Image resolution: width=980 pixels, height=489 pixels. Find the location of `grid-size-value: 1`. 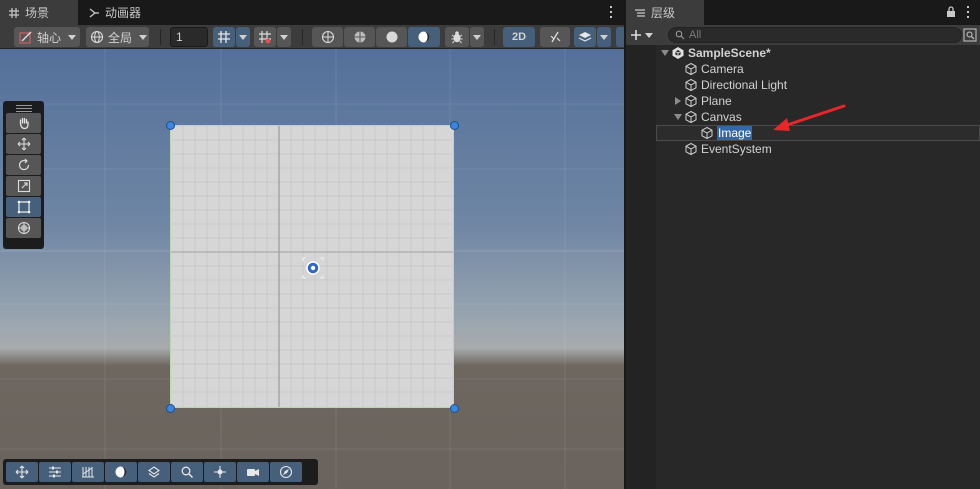

grid-size-value: 1 is located at coordinates (179, 37).